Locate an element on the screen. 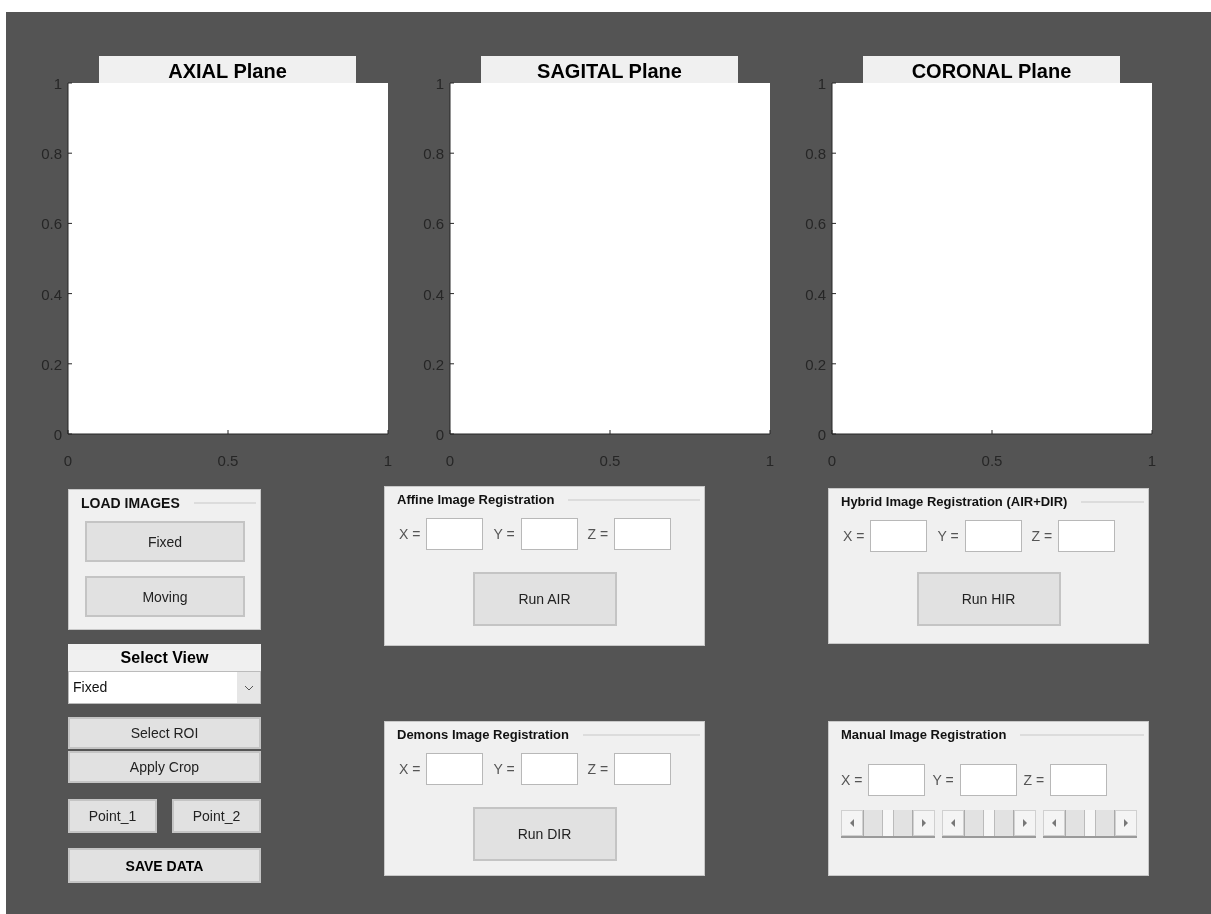 This screenshot has width=1211, height=914. run-button: Run AIR is located at coordinates (544, 599).